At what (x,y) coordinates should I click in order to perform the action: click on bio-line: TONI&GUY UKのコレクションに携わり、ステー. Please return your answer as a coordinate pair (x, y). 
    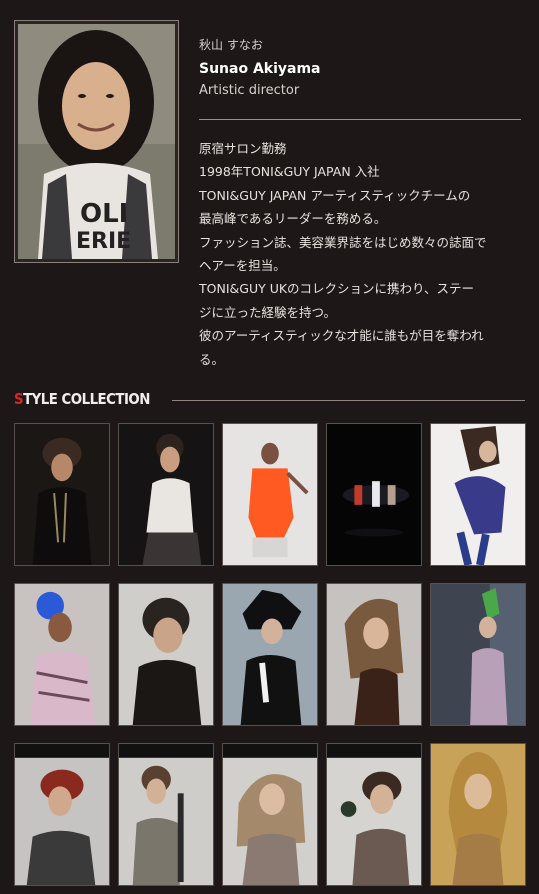
    Looking at the image, I should click on (337, 289).